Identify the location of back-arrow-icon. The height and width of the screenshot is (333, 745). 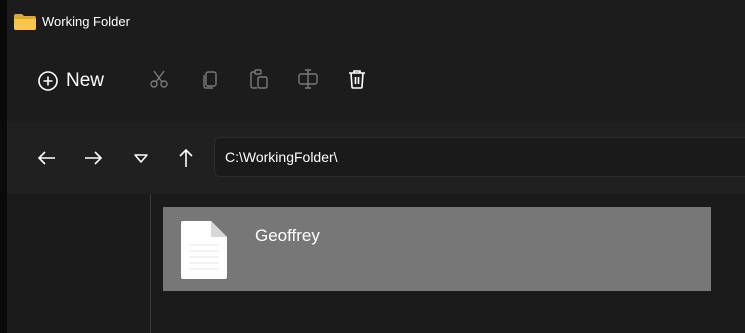
(47, 158).